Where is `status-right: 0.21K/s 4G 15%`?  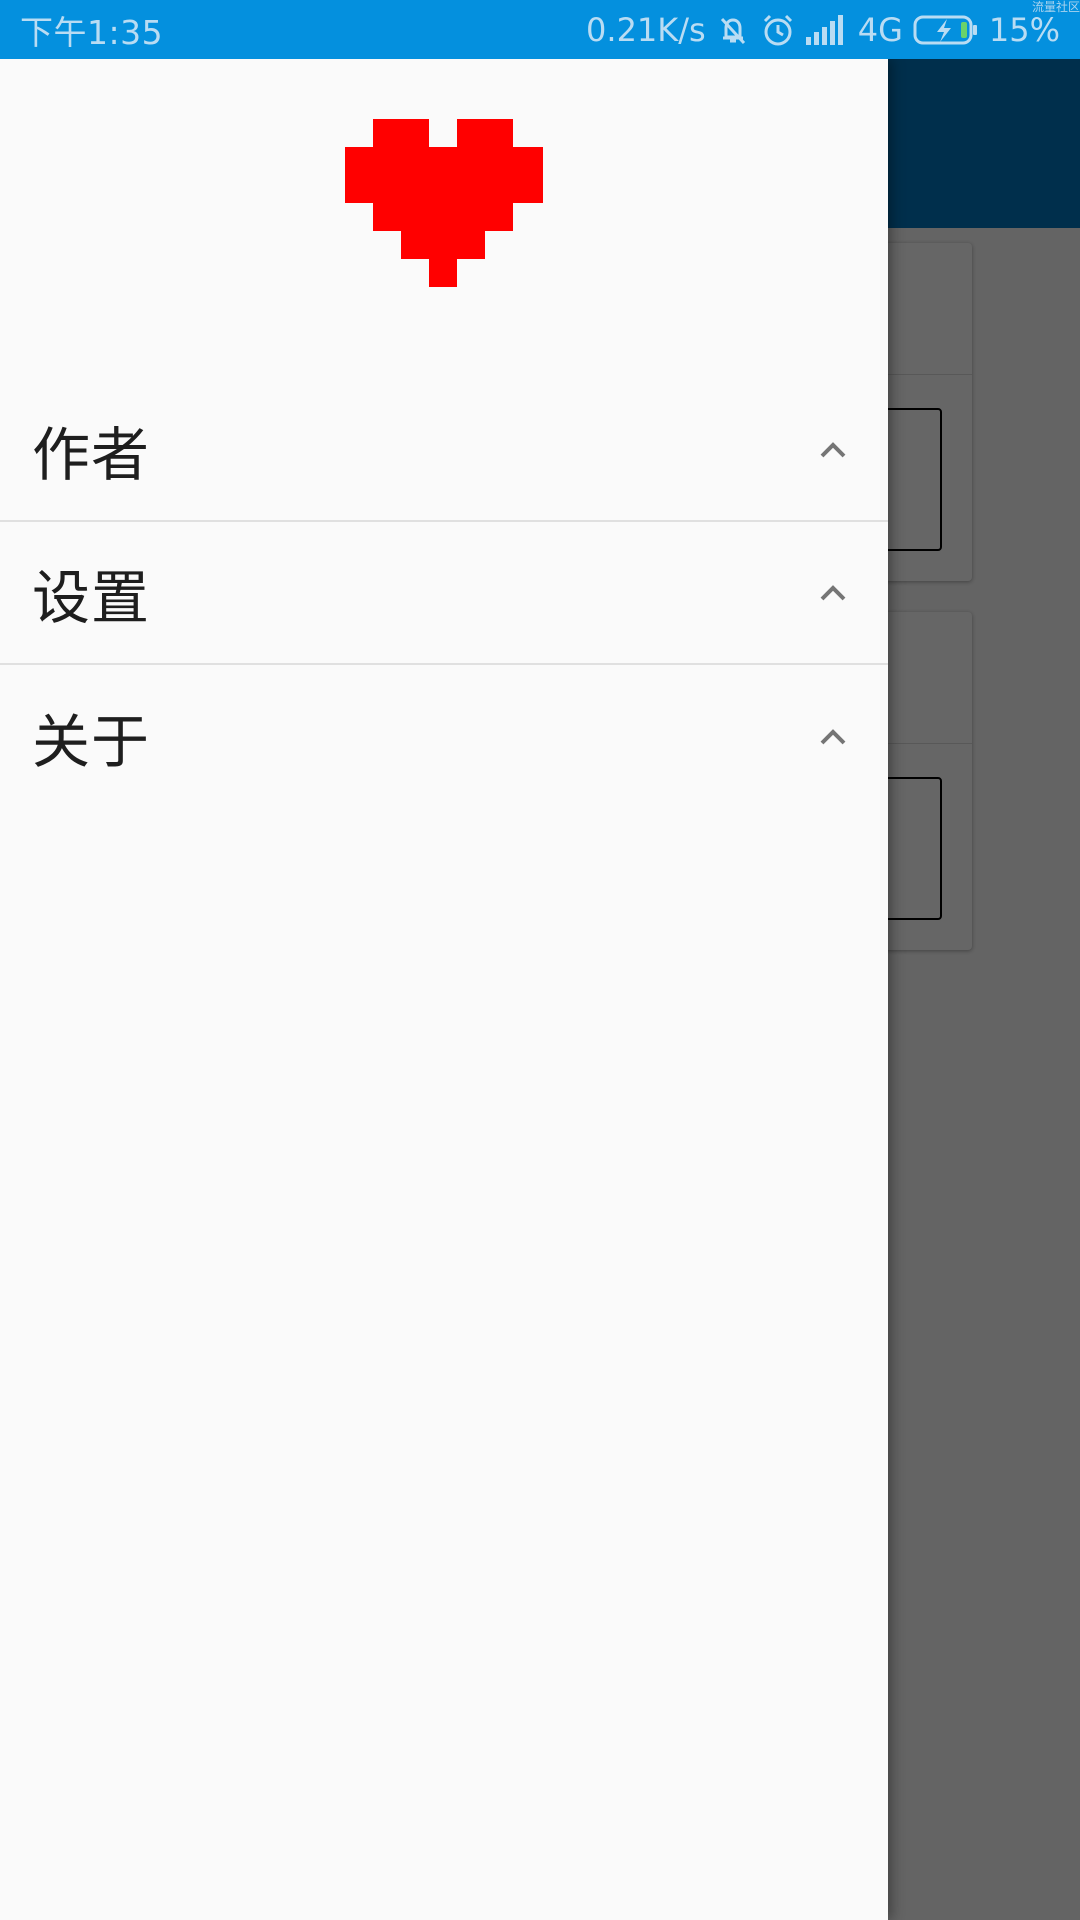
status-right: 0.21K/s 4G 15% is located at coordinates (823, 30).